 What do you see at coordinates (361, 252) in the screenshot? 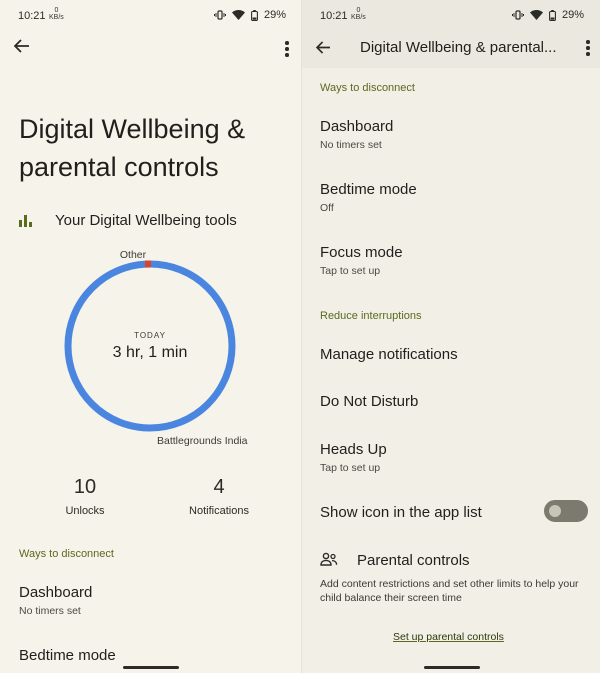
I see `focus-mode-title: Focus mode` at bounding box center [361, 252].